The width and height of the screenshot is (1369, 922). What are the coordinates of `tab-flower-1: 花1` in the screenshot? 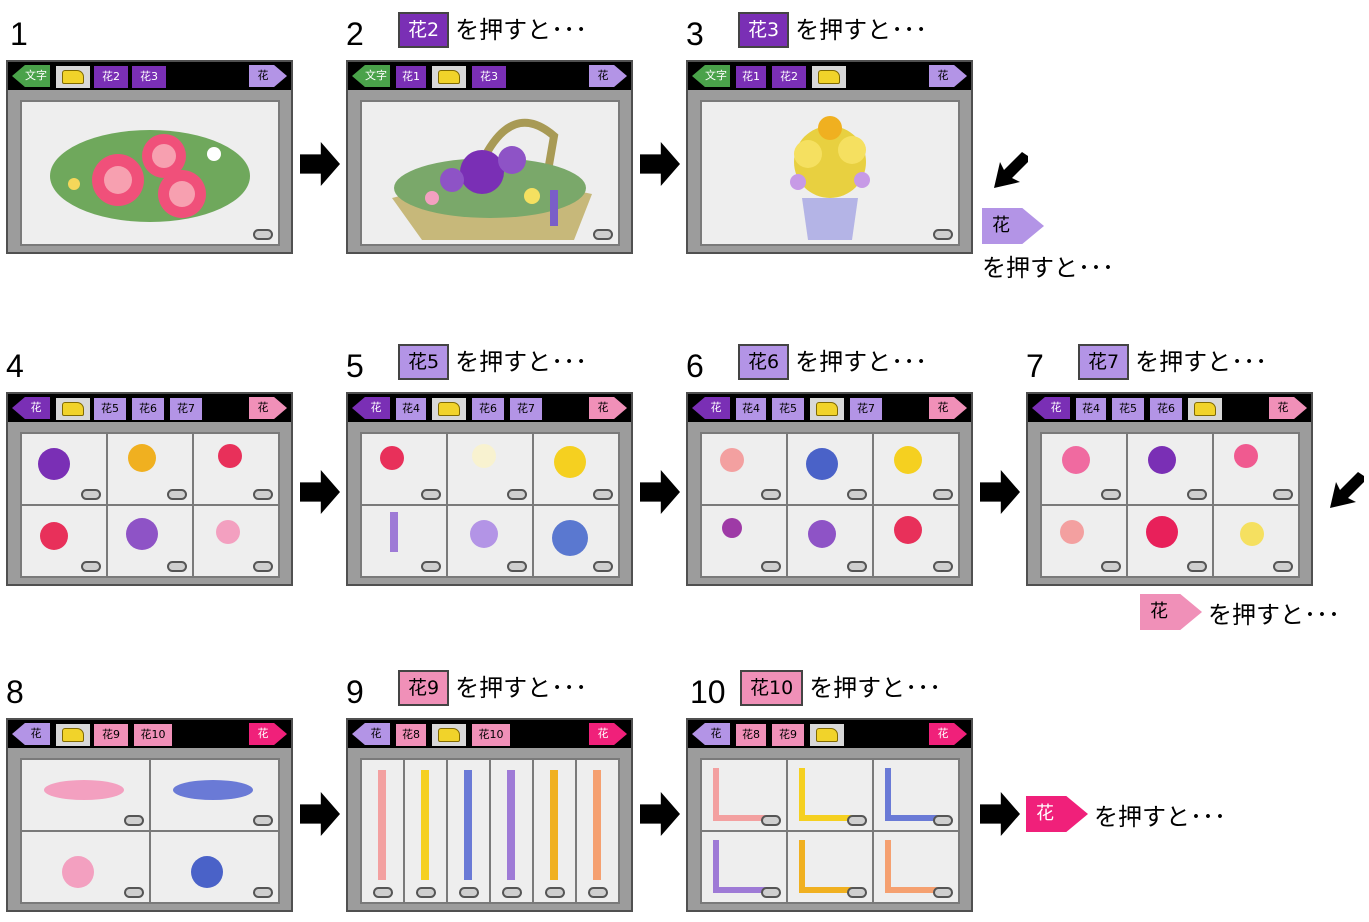 It's located at (751, 77).